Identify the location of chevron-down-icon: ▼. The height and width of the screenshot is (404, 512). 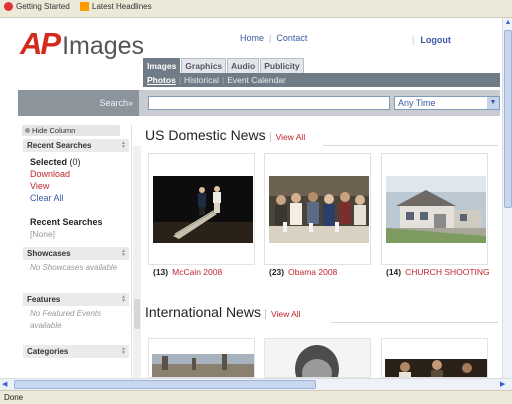
(493, 103).